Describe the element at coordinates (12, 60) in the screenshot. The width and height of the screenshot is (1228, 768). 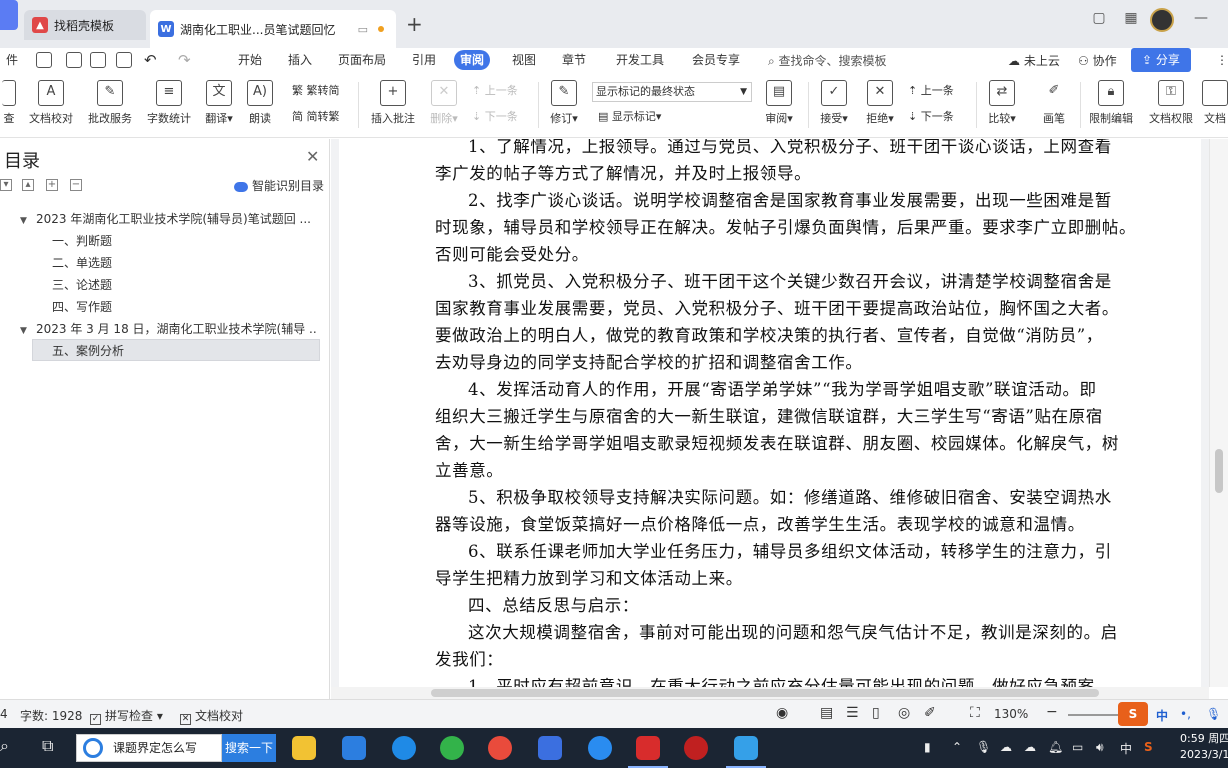
I see `menu-file: 件` at that location.